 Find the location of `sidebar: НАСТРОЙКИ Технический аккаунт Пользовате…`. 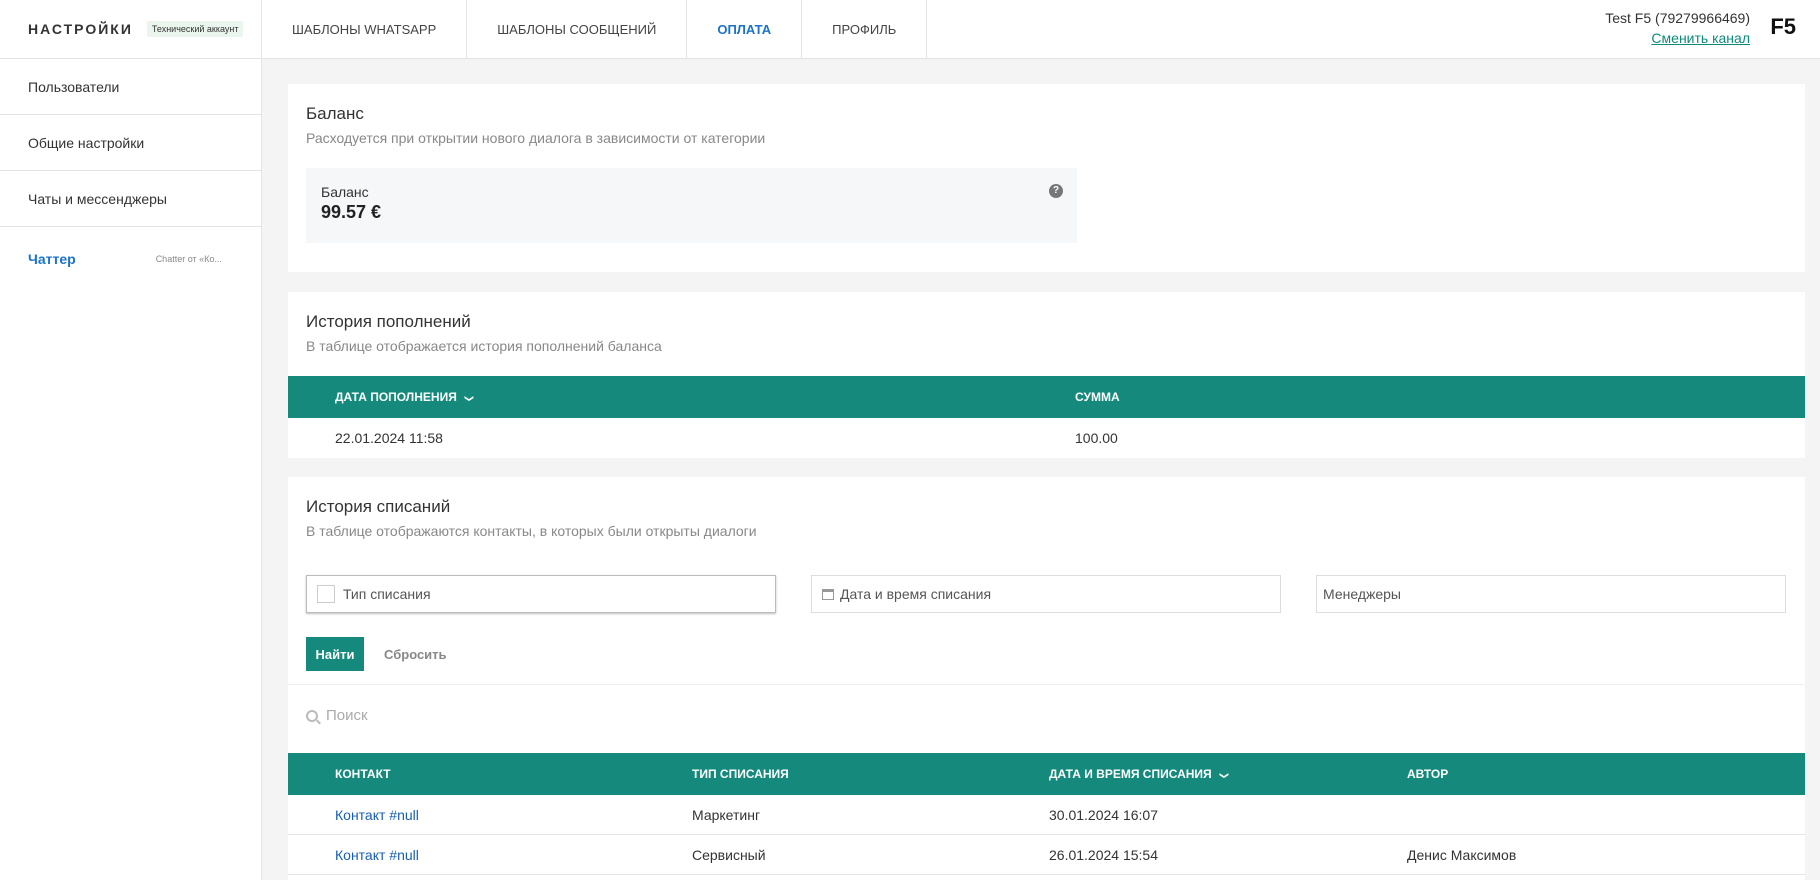

sidebar: НАСТРОЙКИ Технический аккаунт Пользовате… is located at coordinates (131, 440).